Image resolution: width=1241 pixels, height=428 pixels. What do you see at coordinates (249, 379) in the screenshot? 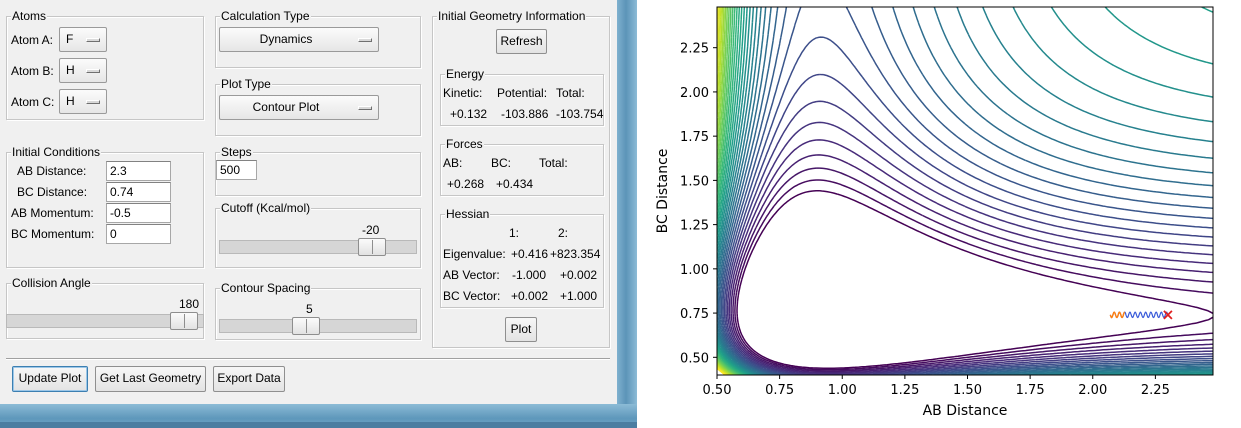
I see `export-data-button: Export Data` at bounding box center [249, 379].